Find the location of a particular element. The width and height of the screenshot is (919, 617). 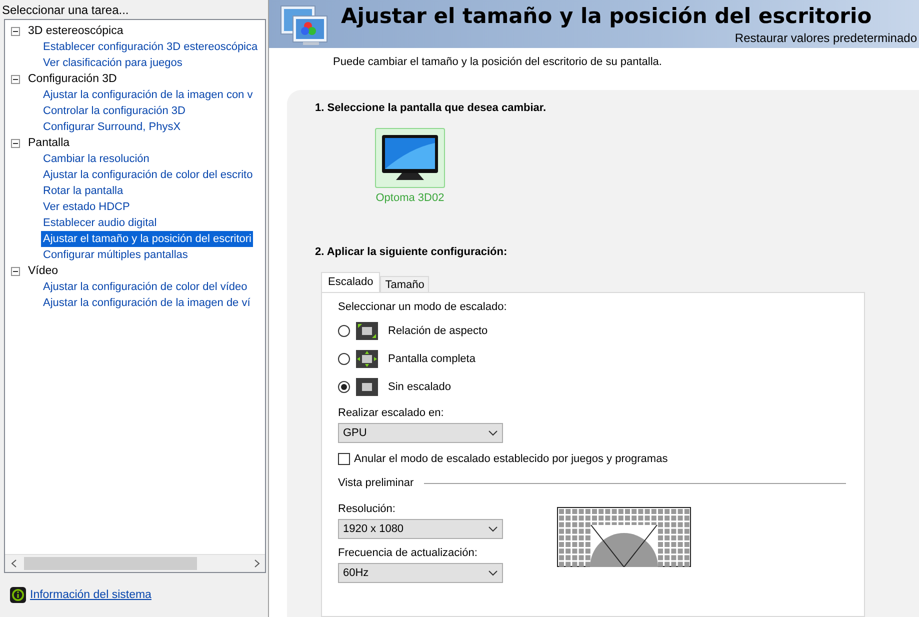

scroll-right-icon is located at coordinates (257, 563).